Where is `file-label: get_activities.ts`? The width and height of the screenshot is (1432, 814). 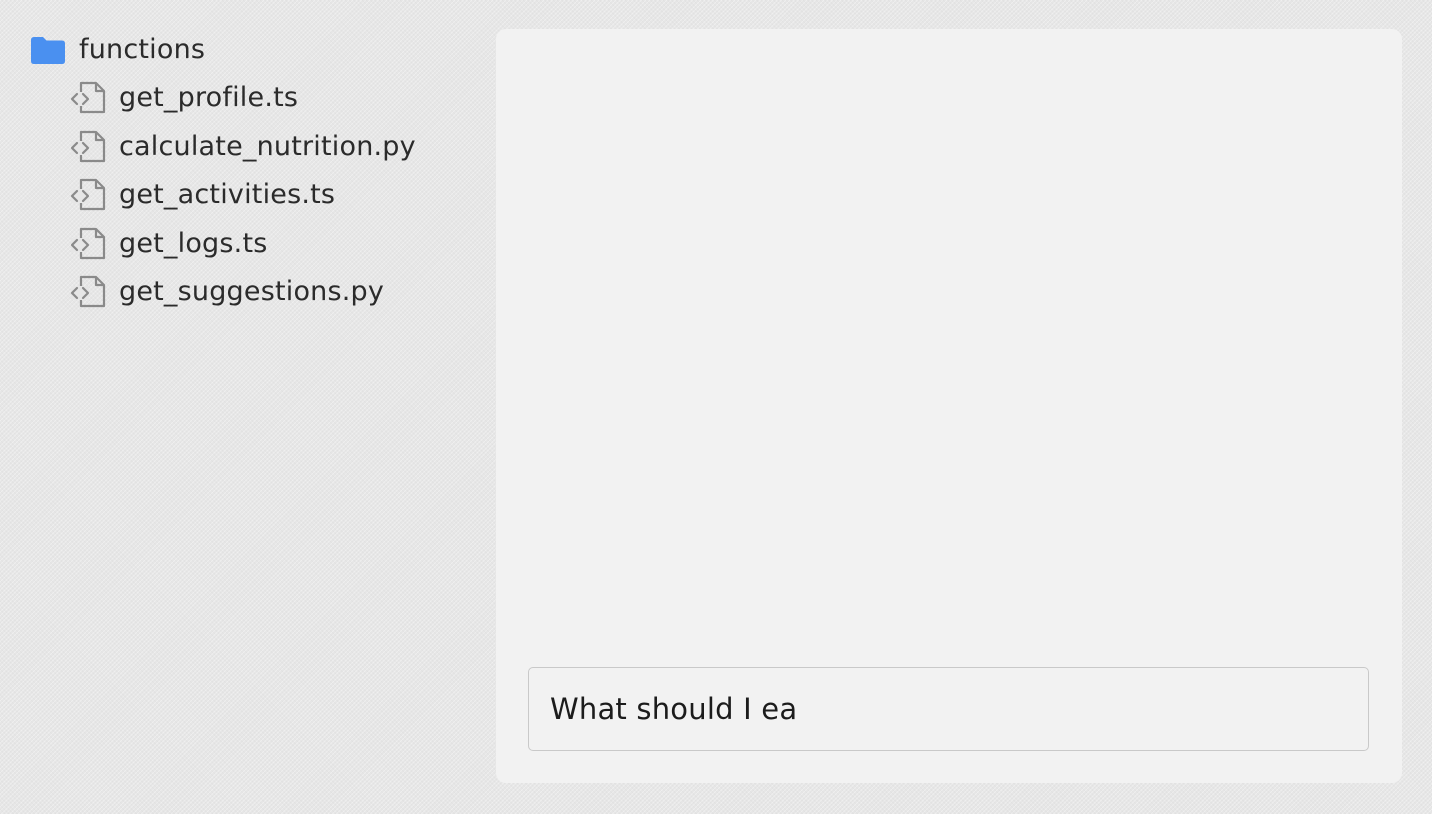 file-label: get_activities.ts is located at coordinates (227, 195).